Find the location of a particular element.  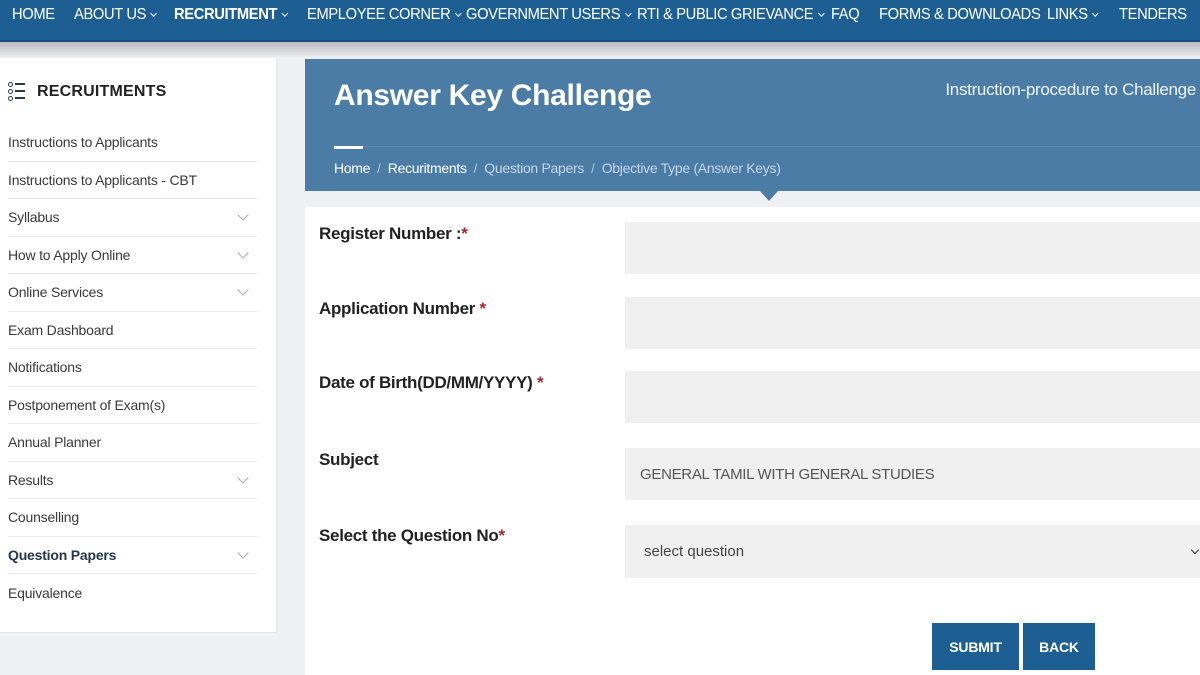

breadcrumb-item: Recuritments is located at coordinates (427, 168).